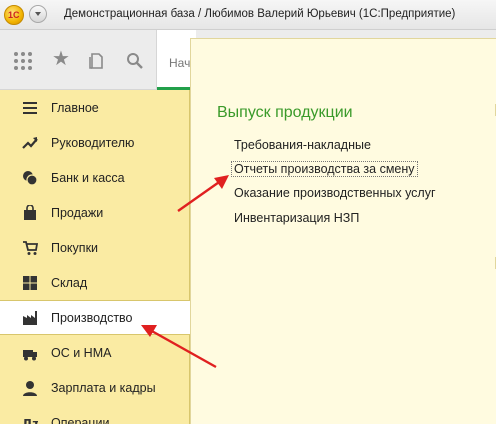  I want to click on trend-icon, so click(30, 143).